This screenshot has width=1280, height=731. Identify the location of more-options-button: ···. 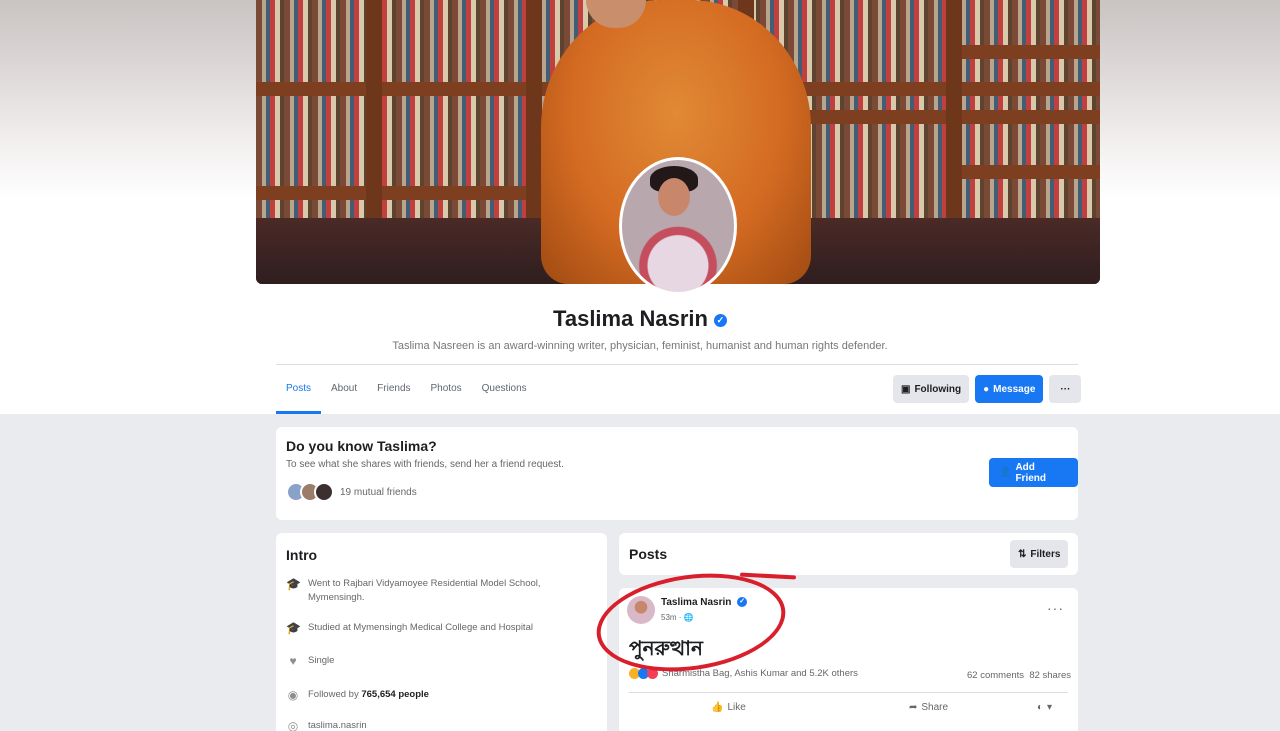
(1065, 389).